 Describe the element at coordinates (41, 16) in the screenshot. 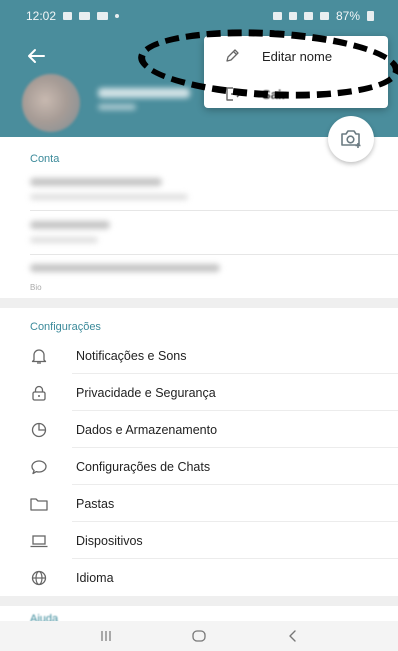

I see `status-time: 12:02` at that location.